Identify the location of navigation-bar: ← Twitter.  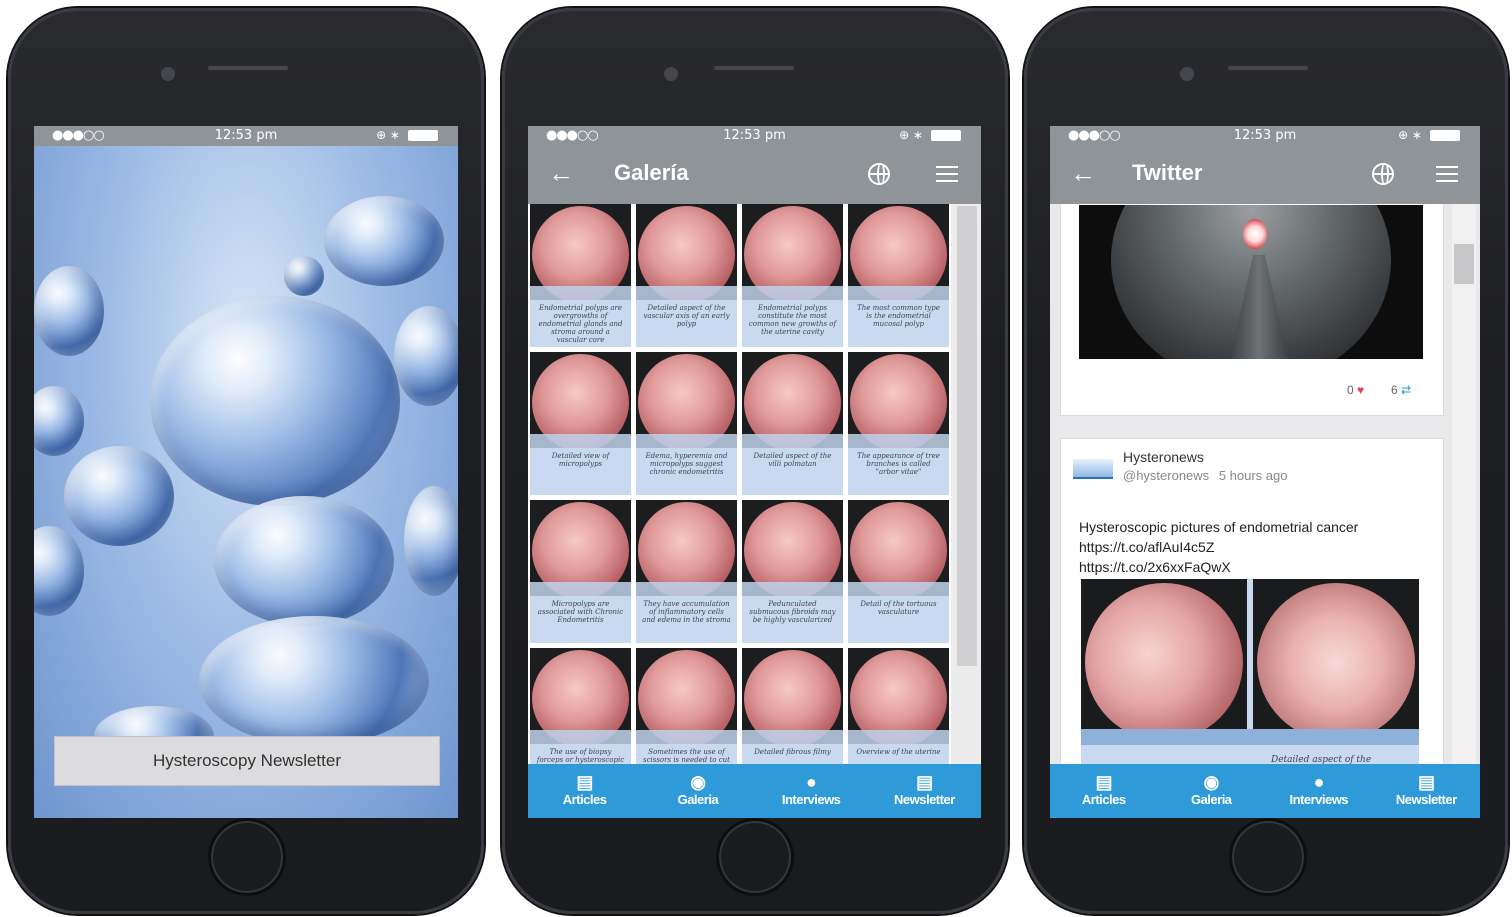
(1265, 175).